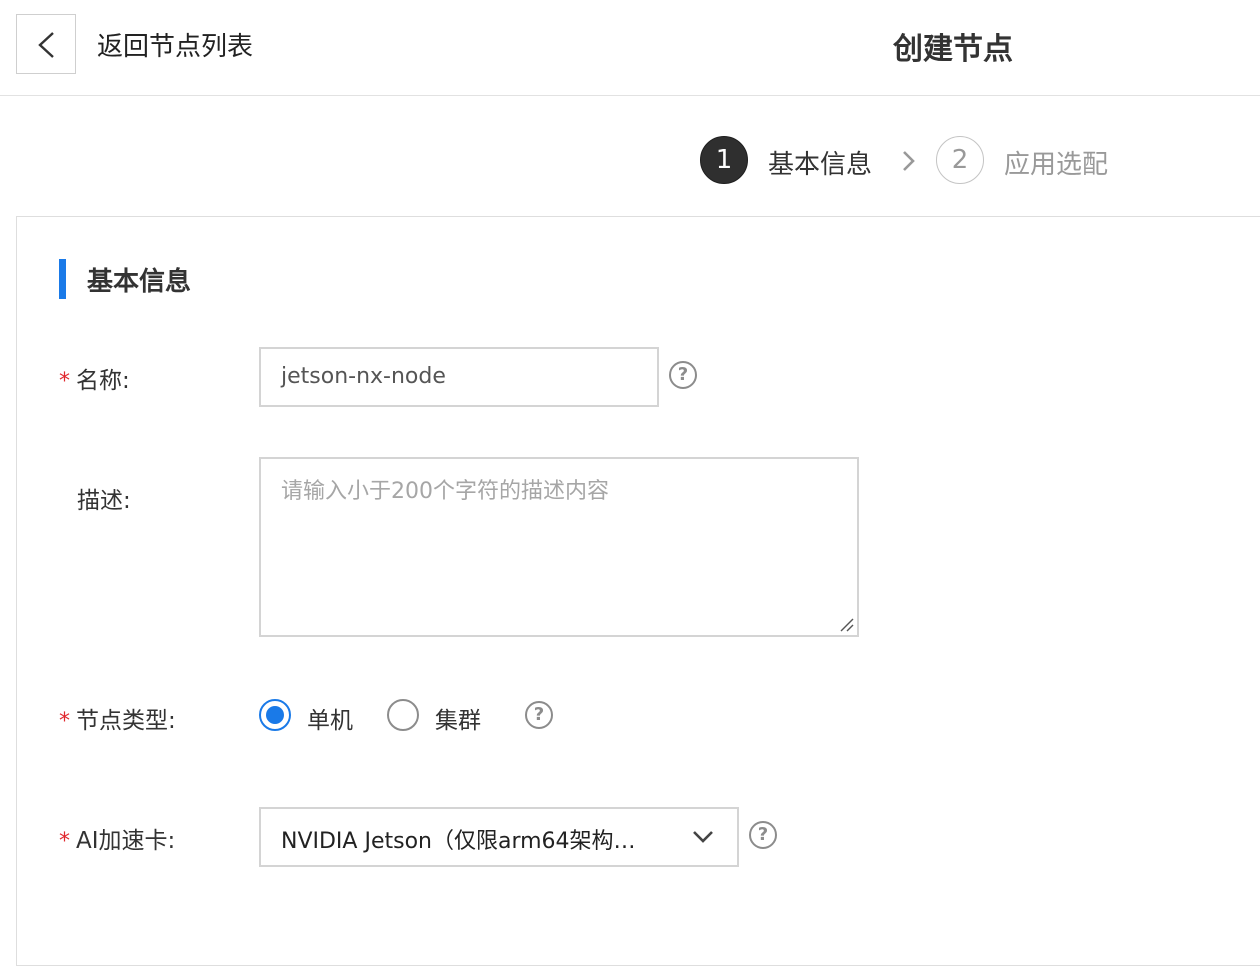  What do you see at coordinates (820, 165) in the screenshot?
I see `step-1-label: 基本信息` at bounding box center [820, 165].